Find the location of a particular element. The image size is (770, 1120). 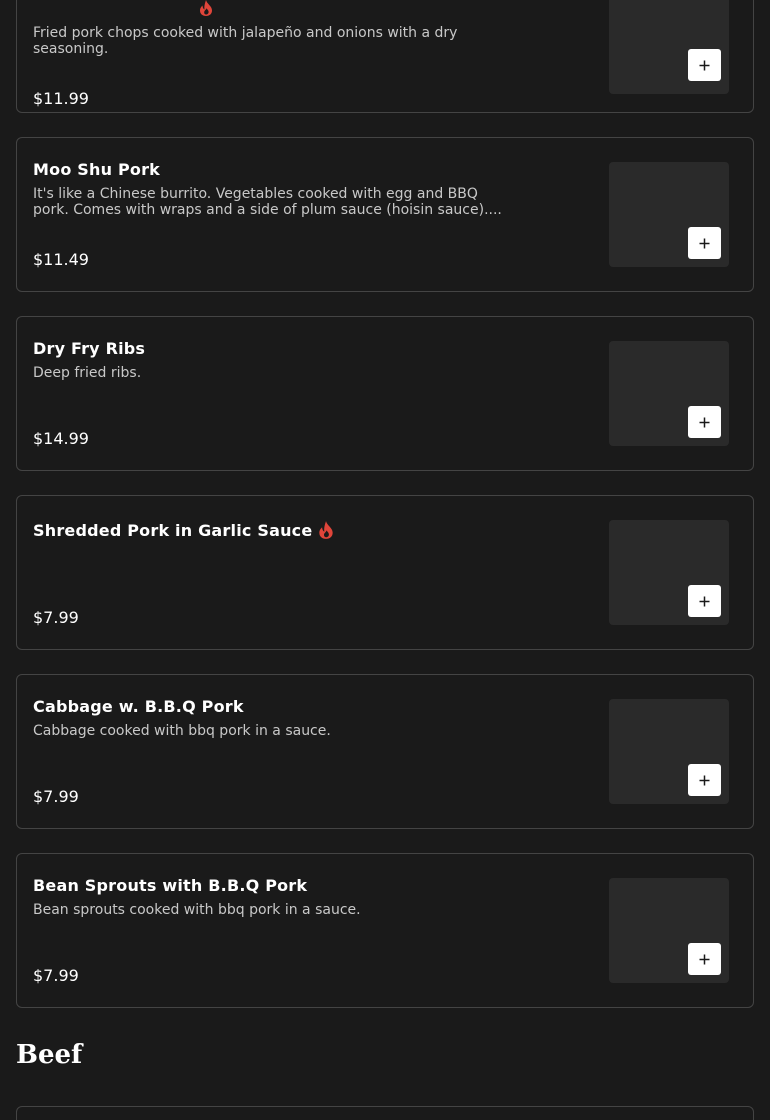

menu-item-description: Cabbage cooked with bbq pork in a sauce. is located at coordinates (182, 731).